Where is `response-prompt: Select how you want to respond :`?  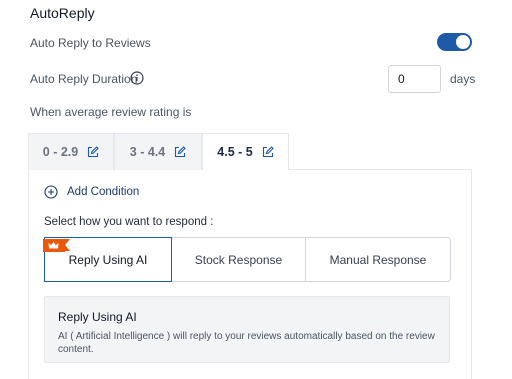 response-prompt: Select how you want to respond : is located at coordinates (129, 222).